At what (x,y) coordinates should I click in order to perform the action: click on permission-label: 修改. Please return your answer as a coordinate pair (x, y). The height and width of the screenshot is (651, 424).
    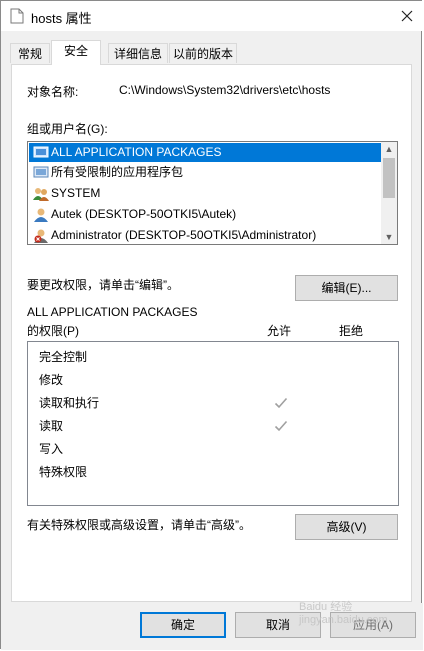
    Looking at the image, I should click on (51, 380).